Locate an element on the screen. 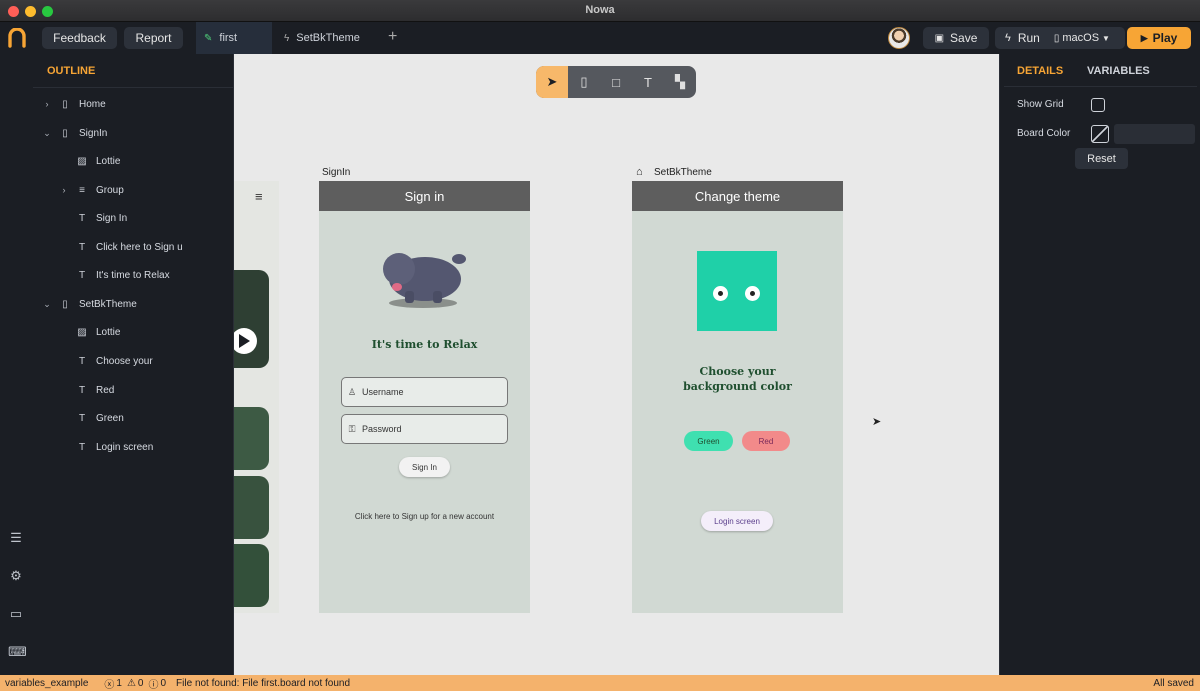 The width and height of the screenshot is (1200, 691). rectangle-tool-icon: □ is located at coordinates (616, 82).